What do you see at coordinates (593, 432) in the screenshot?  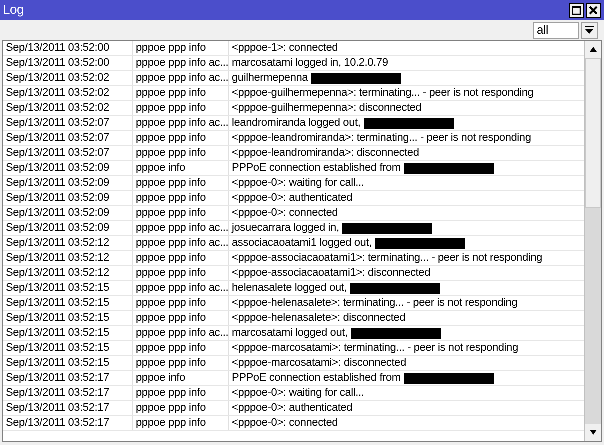 I see `scroll-down-icon` at bounding box center [593, 432].